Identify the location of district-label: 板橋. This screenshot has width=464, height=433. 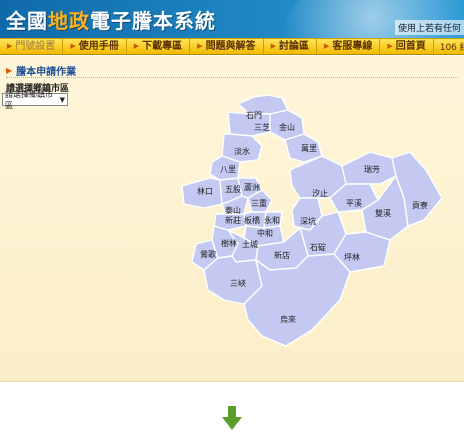
(252, 220).